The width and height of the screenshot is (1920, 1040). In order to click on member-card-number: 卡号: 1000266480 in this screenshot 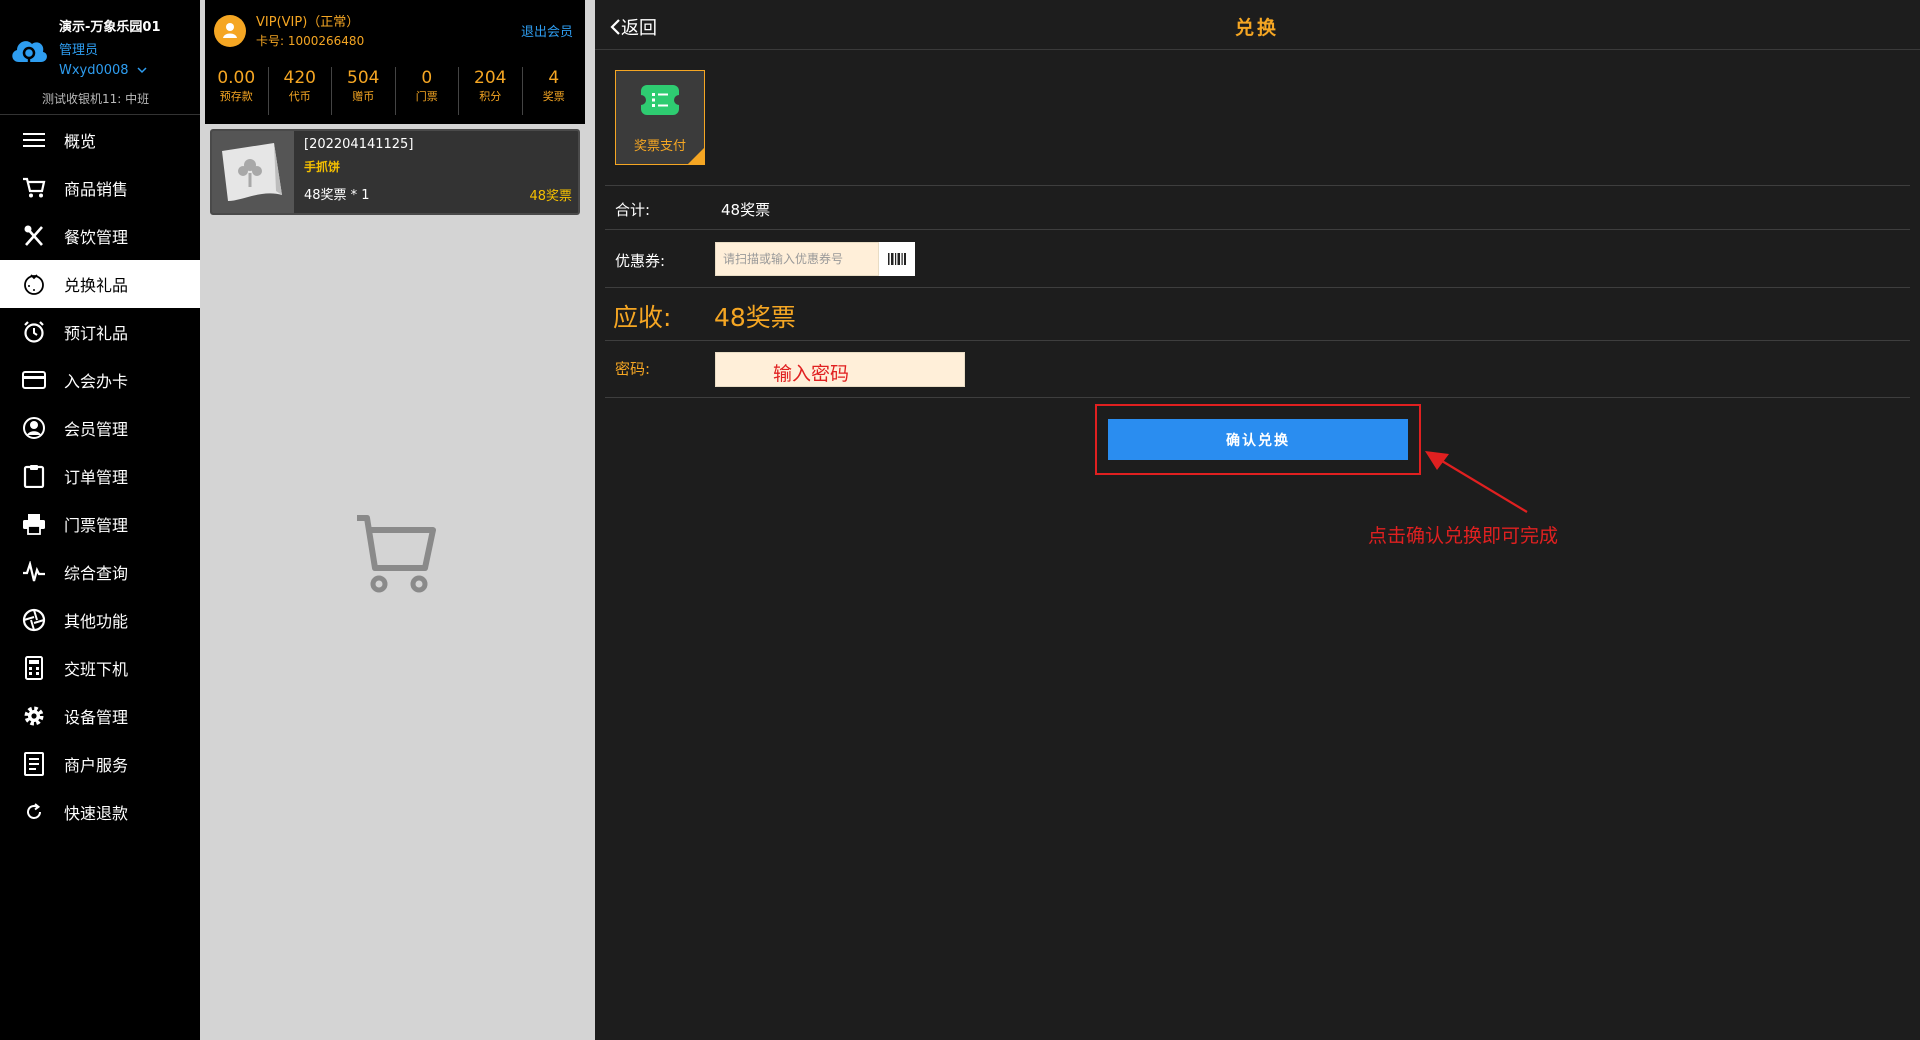, I will do `click(310, 41)`.